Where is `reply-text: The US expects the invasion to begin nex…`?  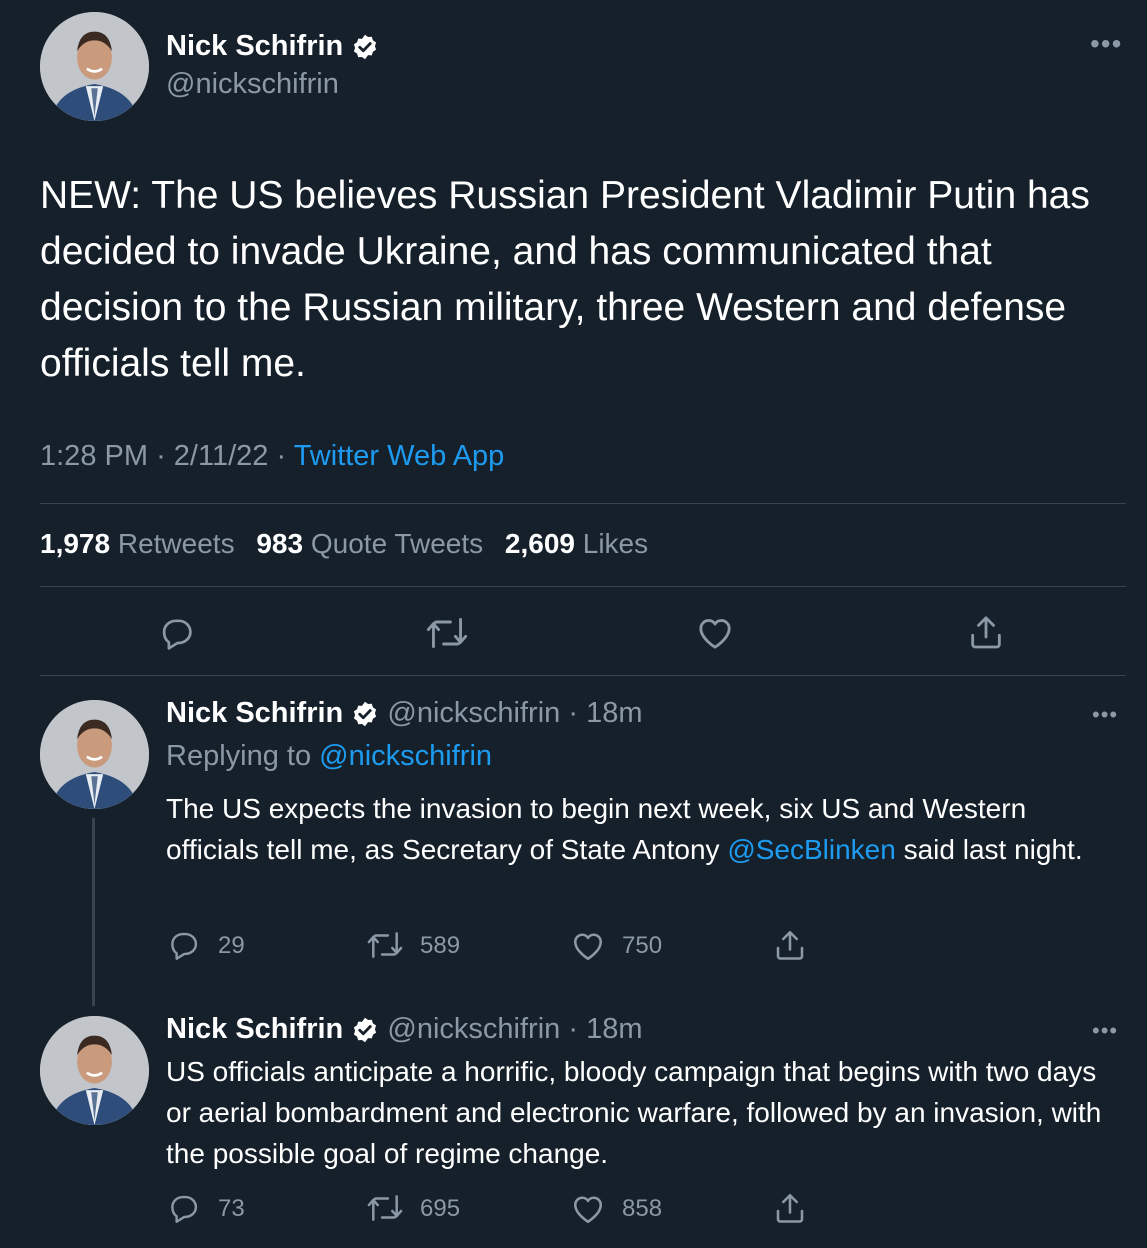
reply-text: The US expects the invasion to begin nex… is located at coordinates (641, 829).